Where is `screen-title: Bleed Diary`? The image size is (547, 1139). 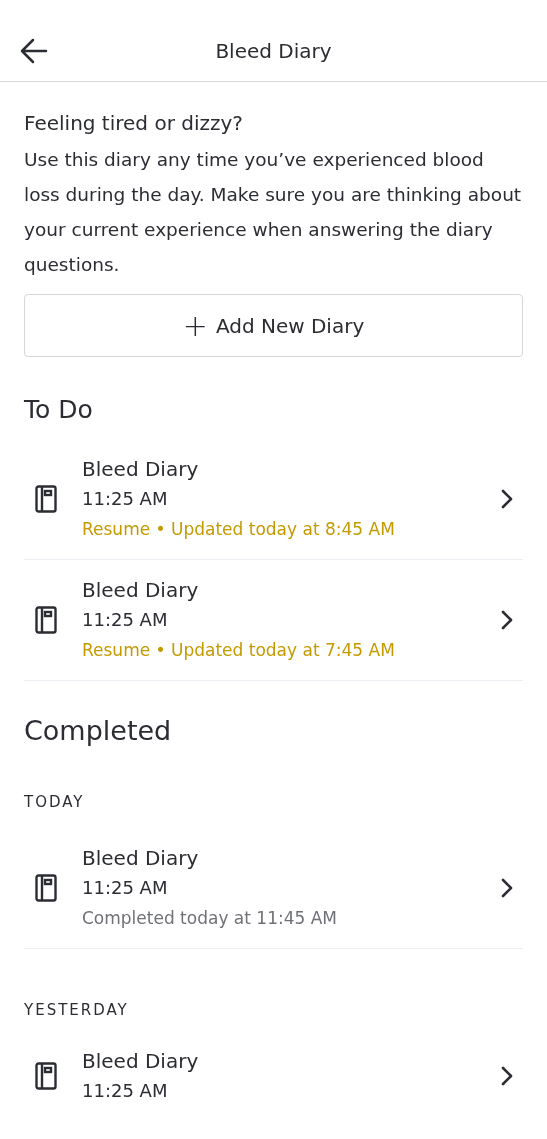 screen-title: Bleed Diary is located at coordinates (273, 51).